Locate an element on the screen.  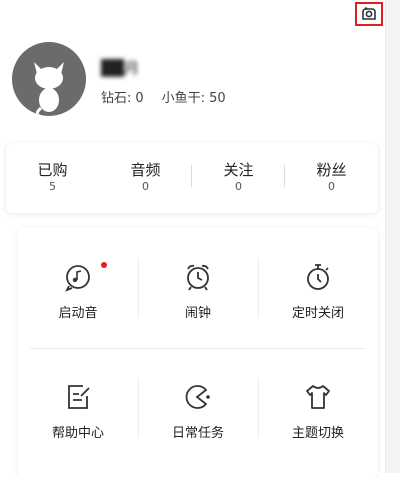
counts-card: 已购 5 音频 0 关注 0 粉丝 0 is located at coordinates (192, 178).